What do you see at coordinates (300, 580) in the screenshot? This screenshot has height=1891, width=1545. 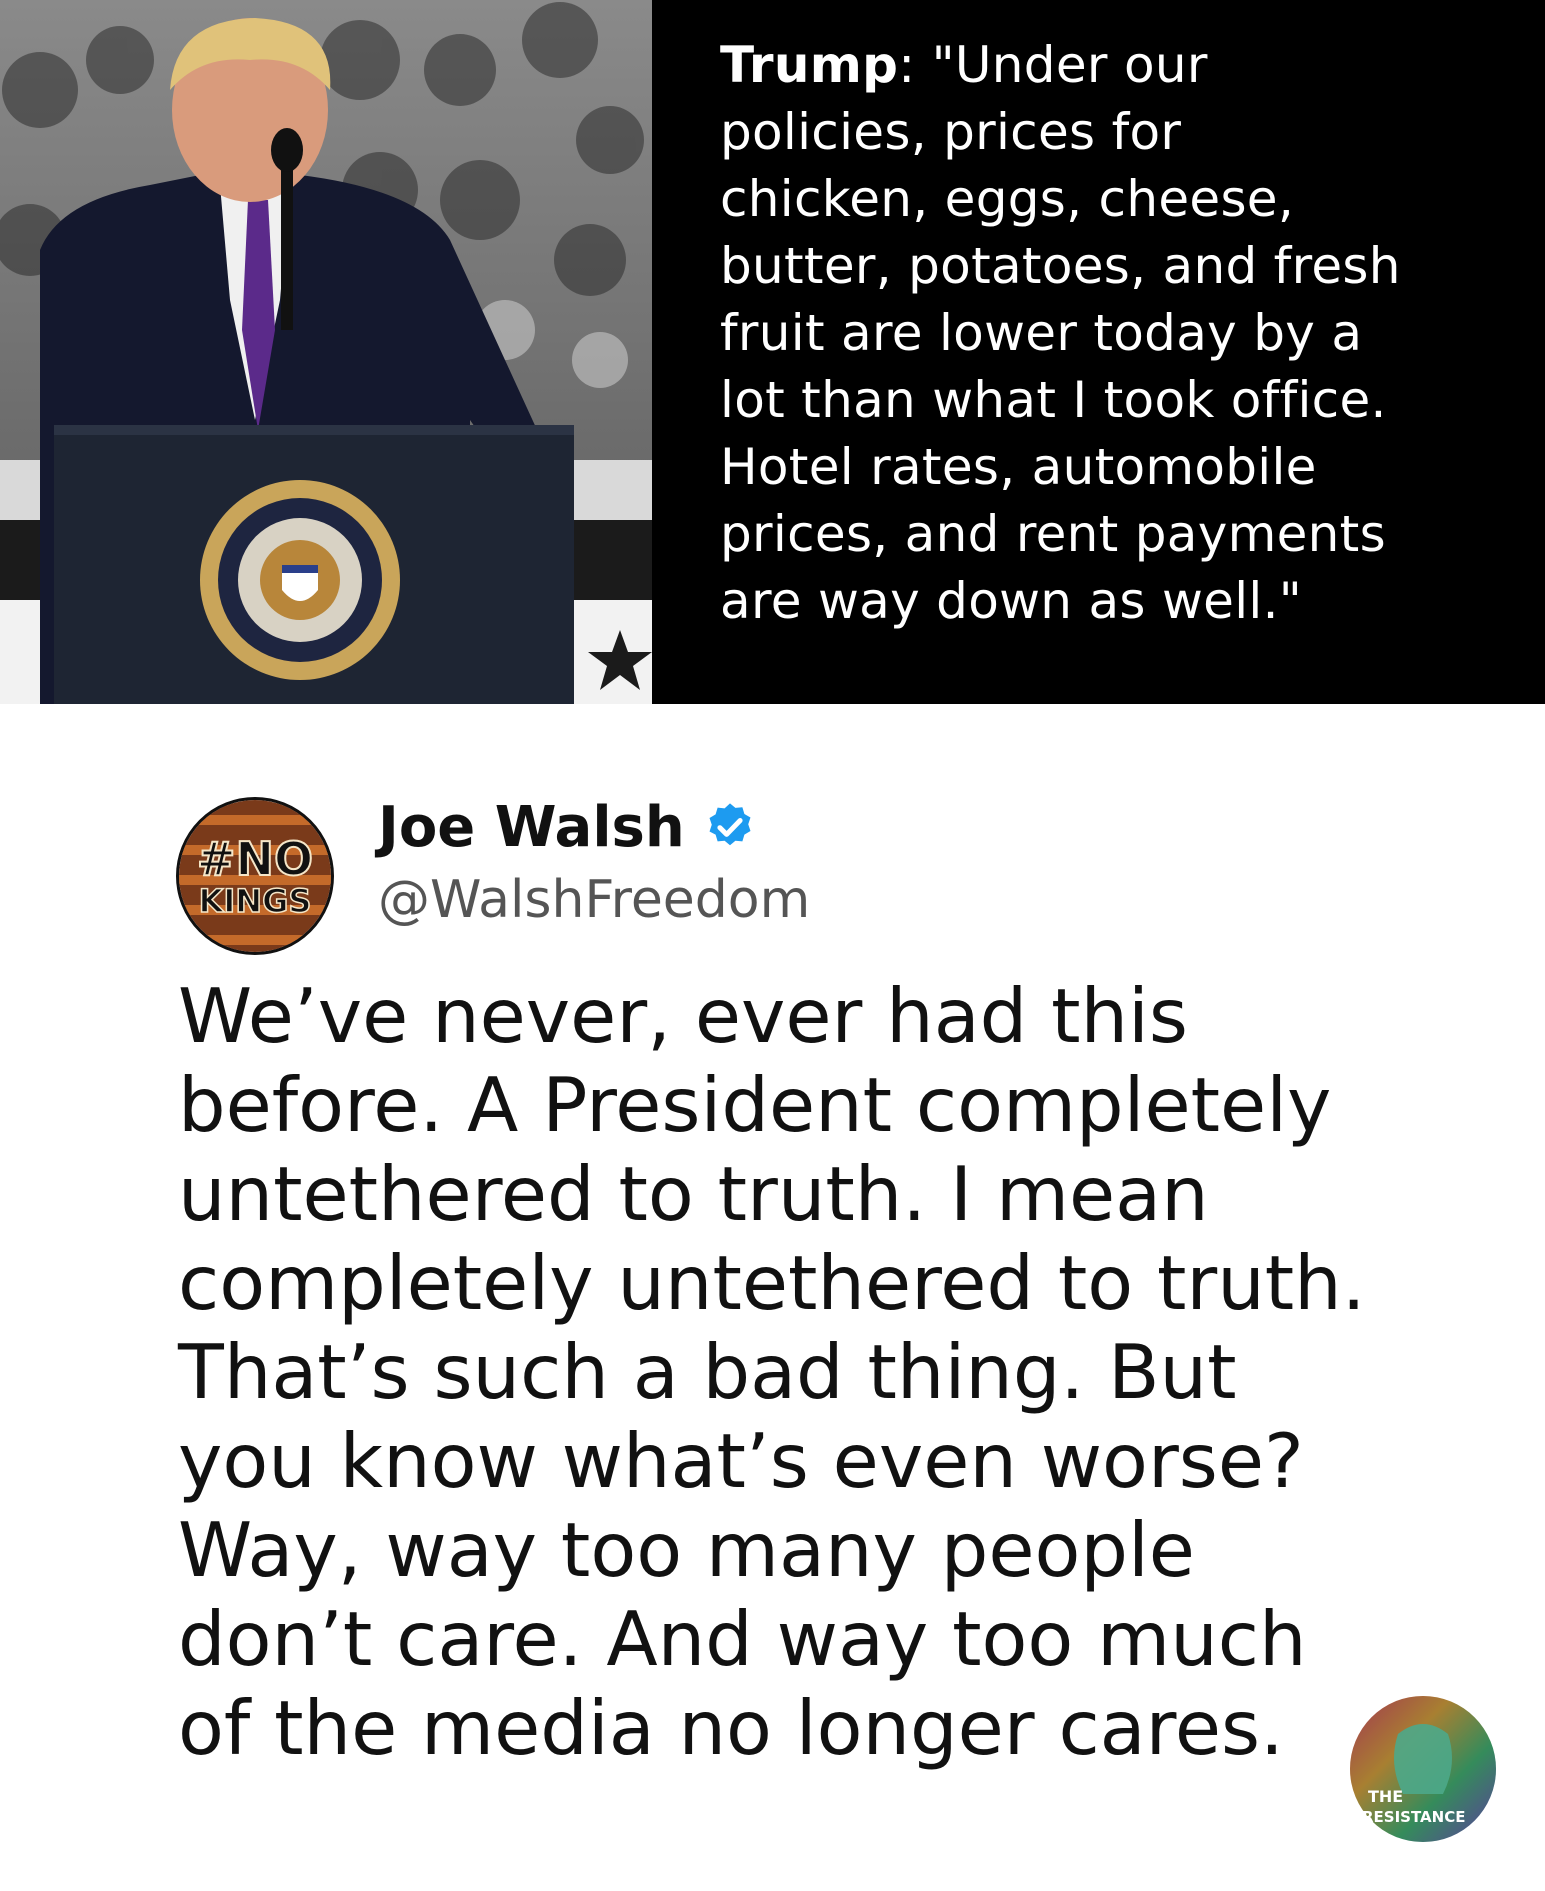 I see `presidential-seal-icon` at bounding box center [300, 580].